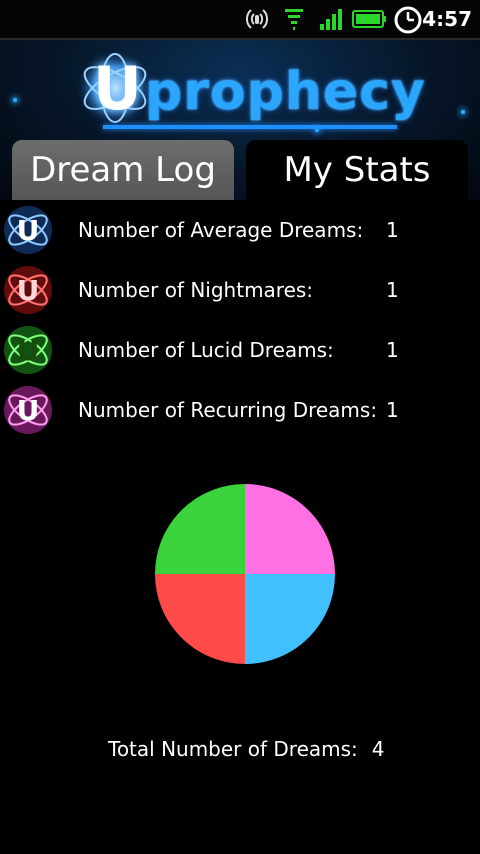 Image resolution: width=480 pixels, height=854 pixels. Describe the element at coordinates (228, 410) in the screenshot. I see `stat-label: Number of Recurring Dreams:` at that location.